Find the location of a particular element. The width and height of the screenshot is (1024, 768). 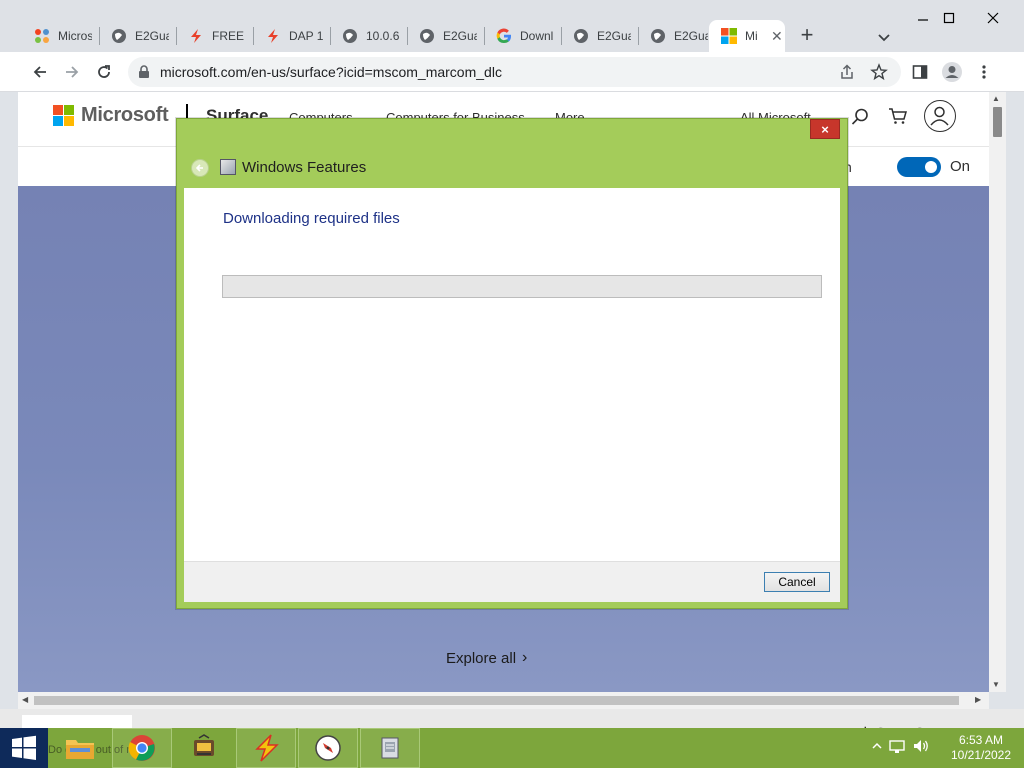

scroll-left-icon: ◀ is located at coordinates (25, 699).